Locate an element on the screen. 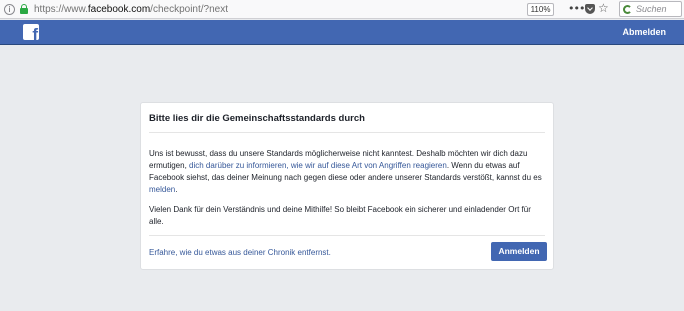 Image resolution: width=684 pixels, height=311 pixels. info-icon: i is located at coordinates (9, 9).